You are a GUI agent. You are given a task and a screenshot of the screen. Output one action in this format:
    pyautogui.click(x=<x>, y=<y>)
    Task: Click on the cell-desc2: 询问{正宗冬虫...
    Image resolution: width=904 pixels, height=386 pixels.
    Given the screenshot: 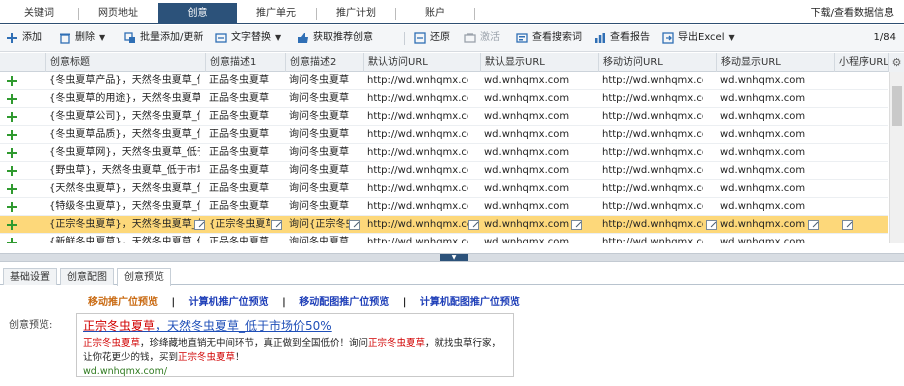 What is the action you would take?
    pyautogui.click(x=318, y=225)
    